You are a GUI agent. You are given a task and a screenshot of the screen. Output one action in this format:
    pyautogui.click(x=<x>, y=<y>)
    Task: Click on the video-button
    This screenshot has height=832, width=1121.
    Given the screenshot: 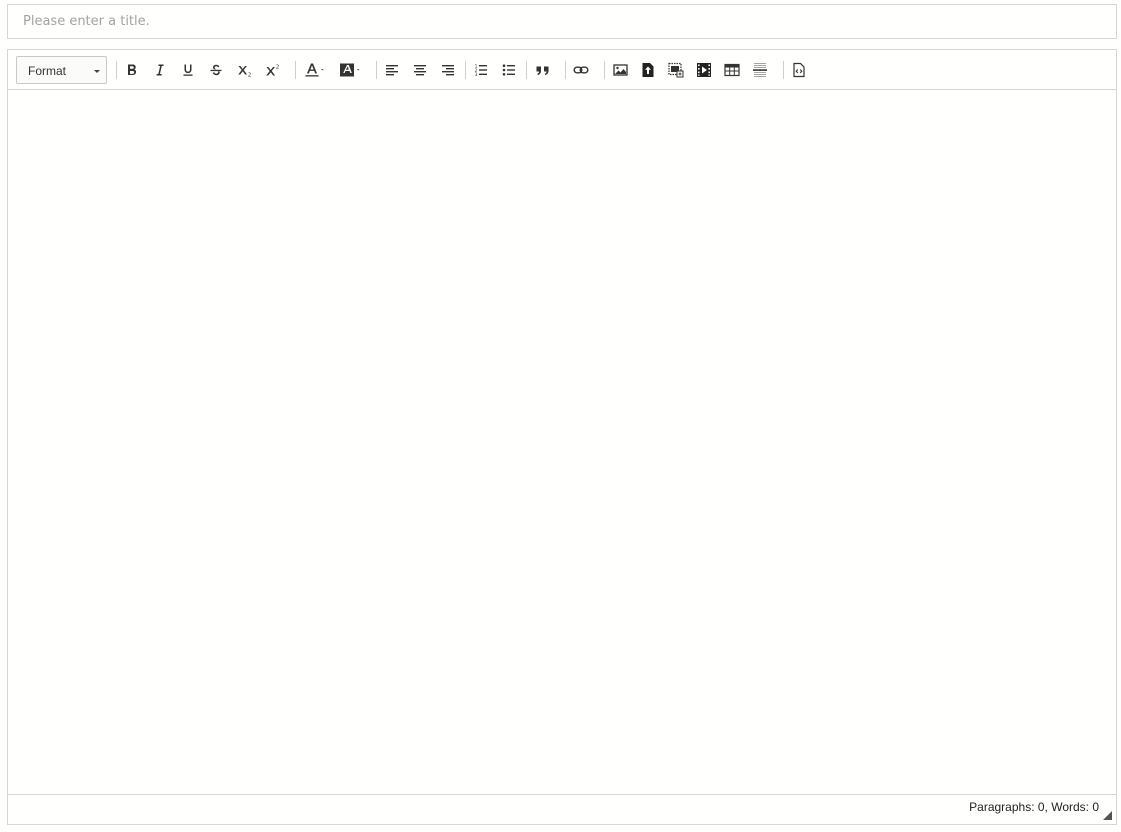 What is the action you would take?
    pyautogui.click(x=704, y=70)
    